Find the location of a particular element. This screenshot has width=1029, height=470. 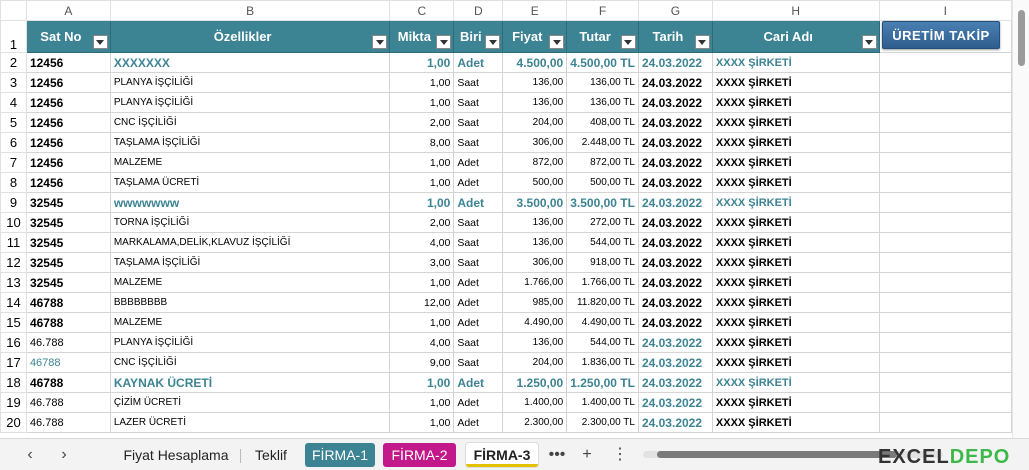

row-header: 13 is located at coordinates (13, 282).